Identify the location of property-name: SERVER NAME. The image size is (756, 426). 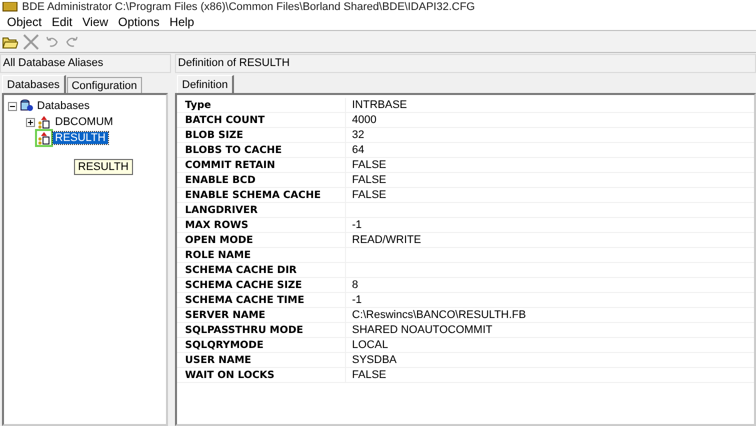
(261, 315).